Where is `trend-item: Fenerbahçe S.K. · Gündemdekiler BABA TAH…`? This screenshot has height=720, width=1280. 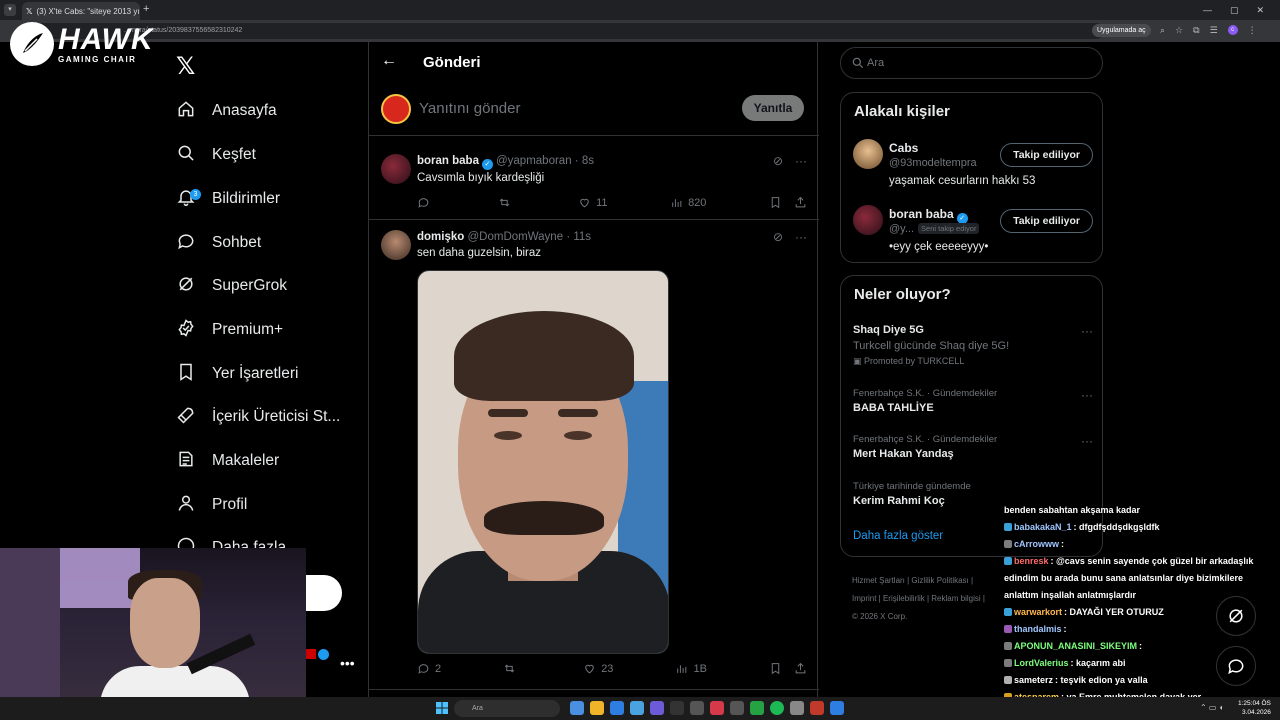 trend-item: Fenerbahçe S.K. · Gündemdekiler BABA TAH… is located at coordinates (973, 401).